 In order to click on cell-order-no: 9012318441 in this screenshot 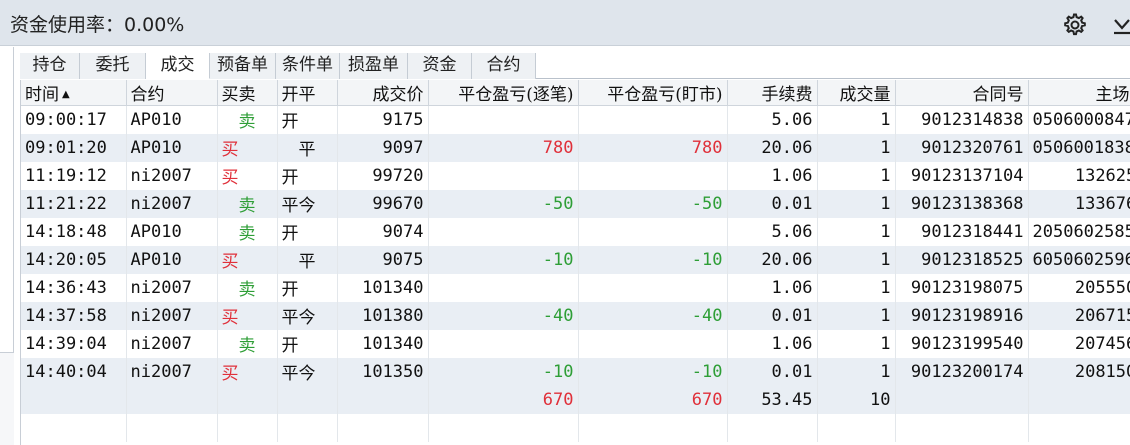, I will do `click(962, 231)`.